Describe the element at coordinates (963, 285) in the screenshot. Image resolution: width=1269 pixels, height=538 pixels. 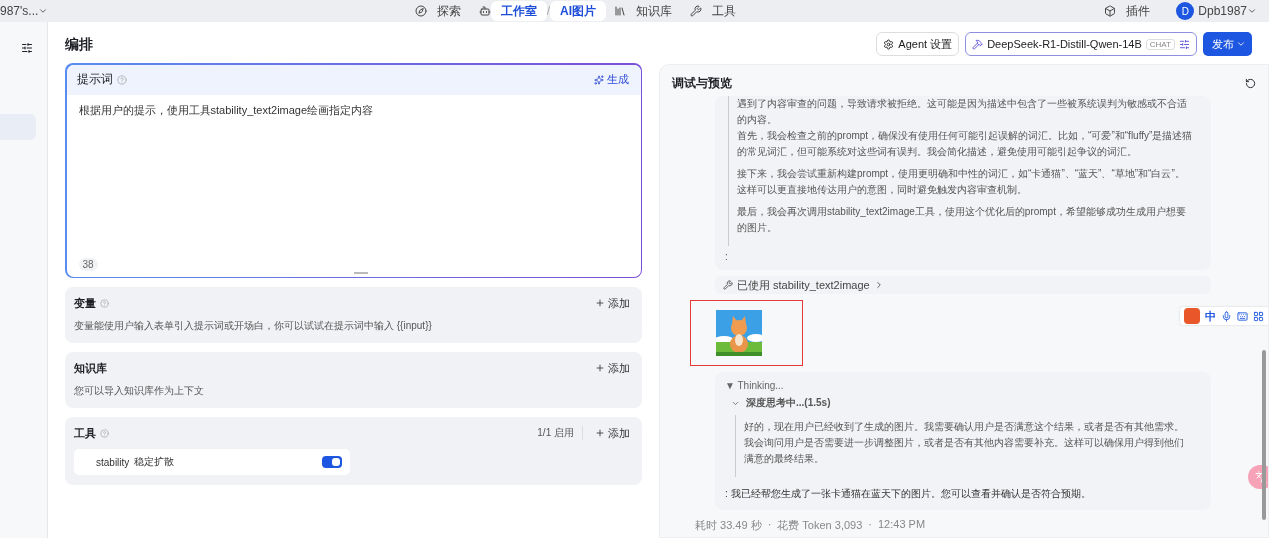
I see `tool-used-chip: 已使用 stability_text2image` at that location.